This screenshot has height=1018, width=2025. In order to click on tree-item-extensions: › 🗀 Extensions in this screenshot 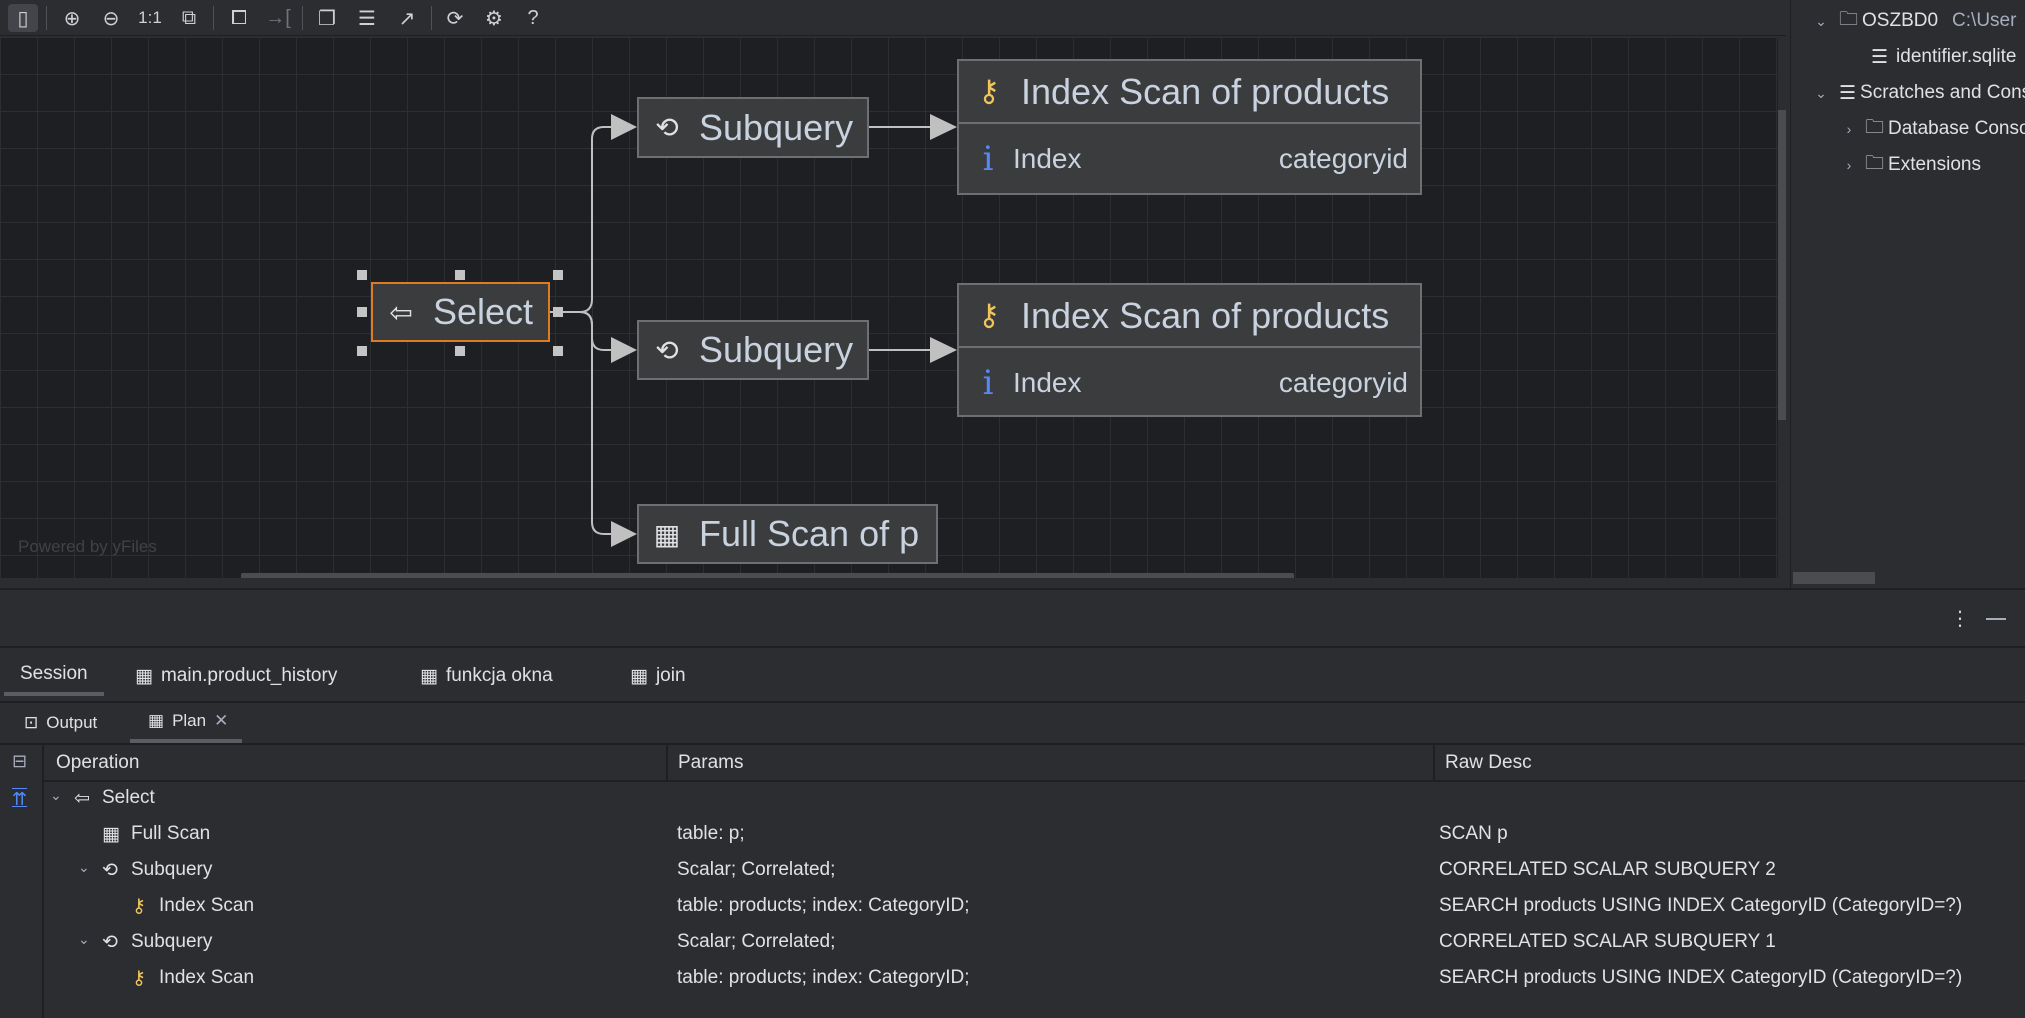, I will do `click(1911, 165)`.